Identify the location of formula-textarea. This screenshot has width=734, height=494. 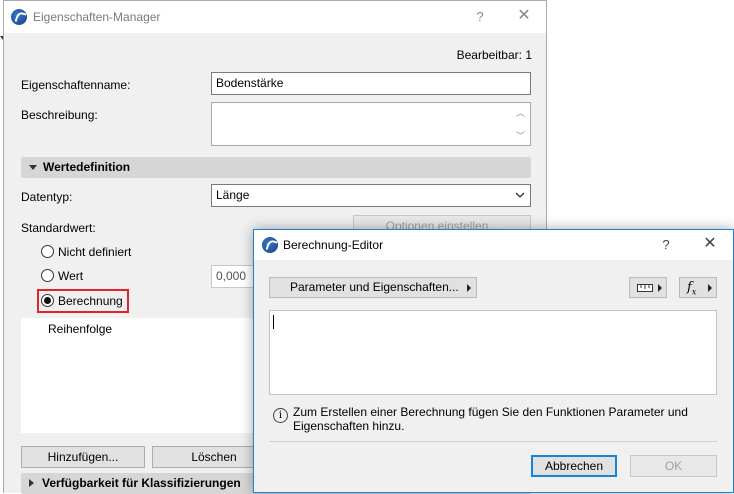
(493, 352).